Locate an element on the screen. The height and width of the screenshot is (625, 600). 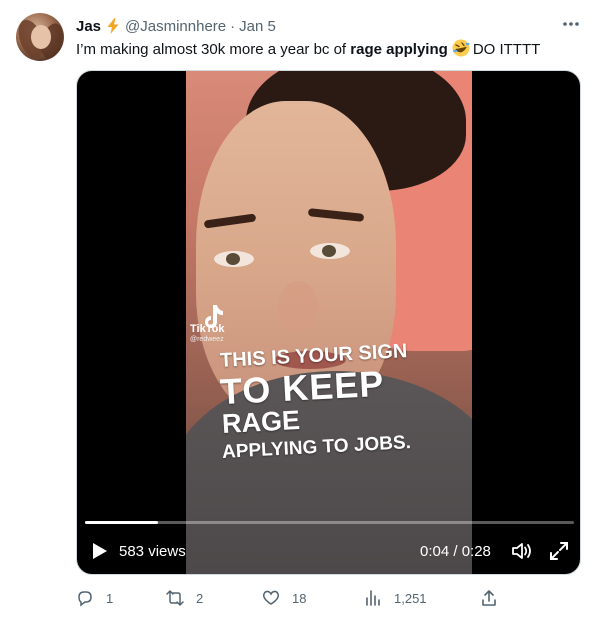
tweet-text-end: DO ITTTT is located at coordinates (506, 49).